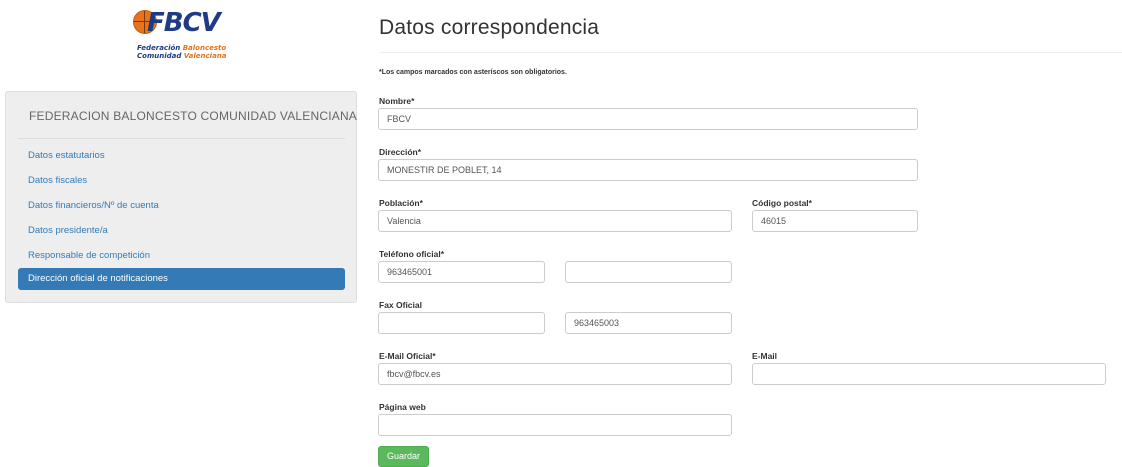  I want to click on logo-abbreviation: FBCV, so click(184, 23).